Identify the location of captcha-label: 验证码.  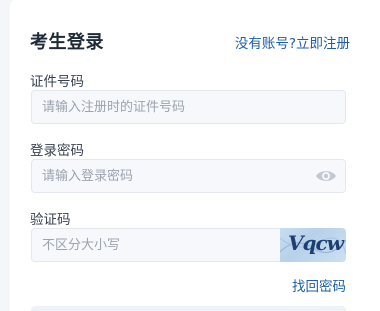
(50, 220).